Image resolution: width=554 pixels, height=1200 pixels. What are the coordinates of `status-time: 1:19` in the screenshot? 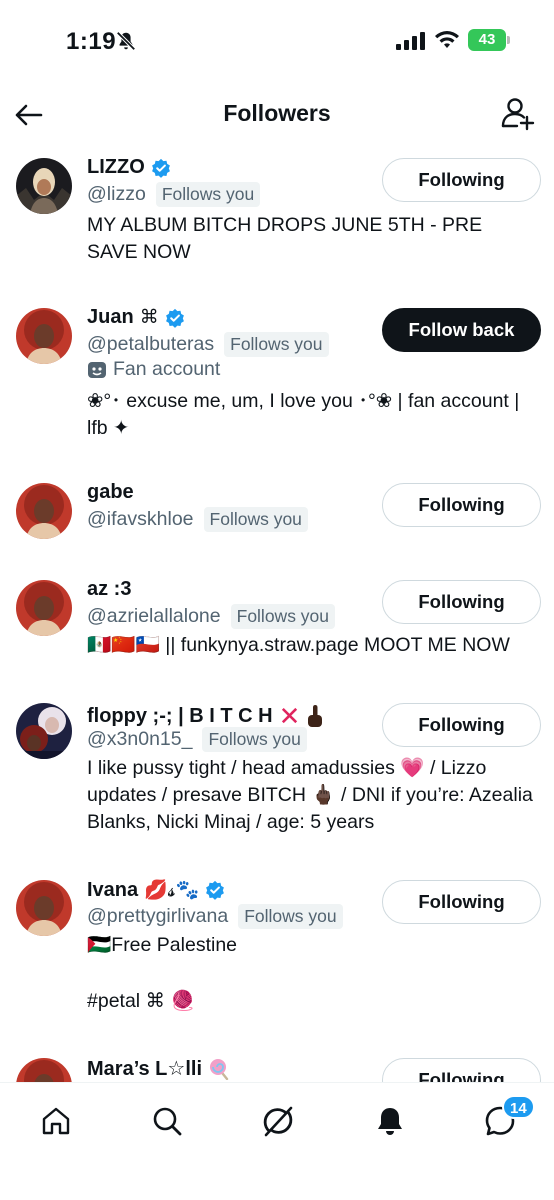 It's located at (91, 41).